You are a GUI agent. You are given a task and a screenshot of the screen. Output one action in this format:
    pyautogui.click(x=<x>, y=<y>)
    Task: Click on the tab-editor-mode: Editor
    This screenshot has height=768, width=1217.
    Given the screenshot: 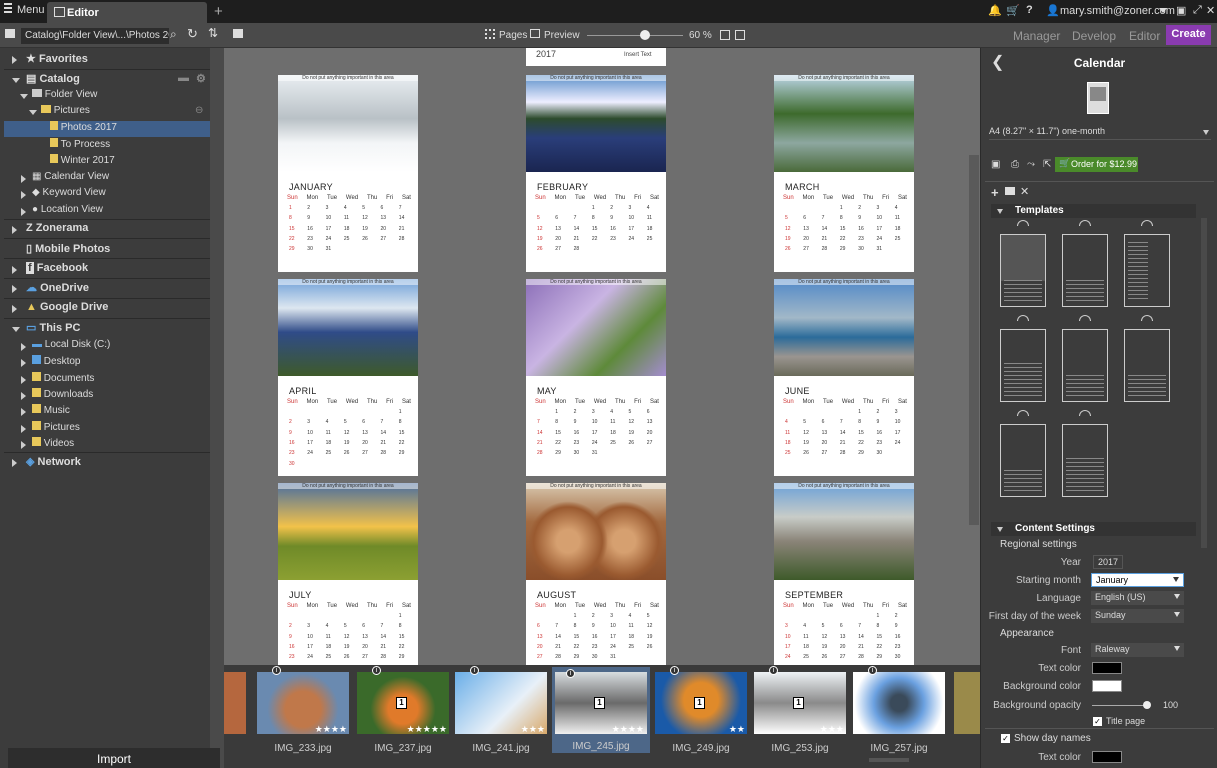 What is the action you would take?
    pyautogui.click(x=1144, y=36)
    